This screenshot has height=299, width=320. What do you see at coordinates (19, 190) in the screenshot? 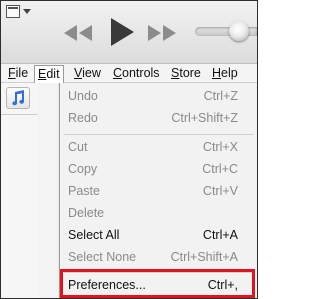
I see `library-sidebar` at bounding box center [19, 190].